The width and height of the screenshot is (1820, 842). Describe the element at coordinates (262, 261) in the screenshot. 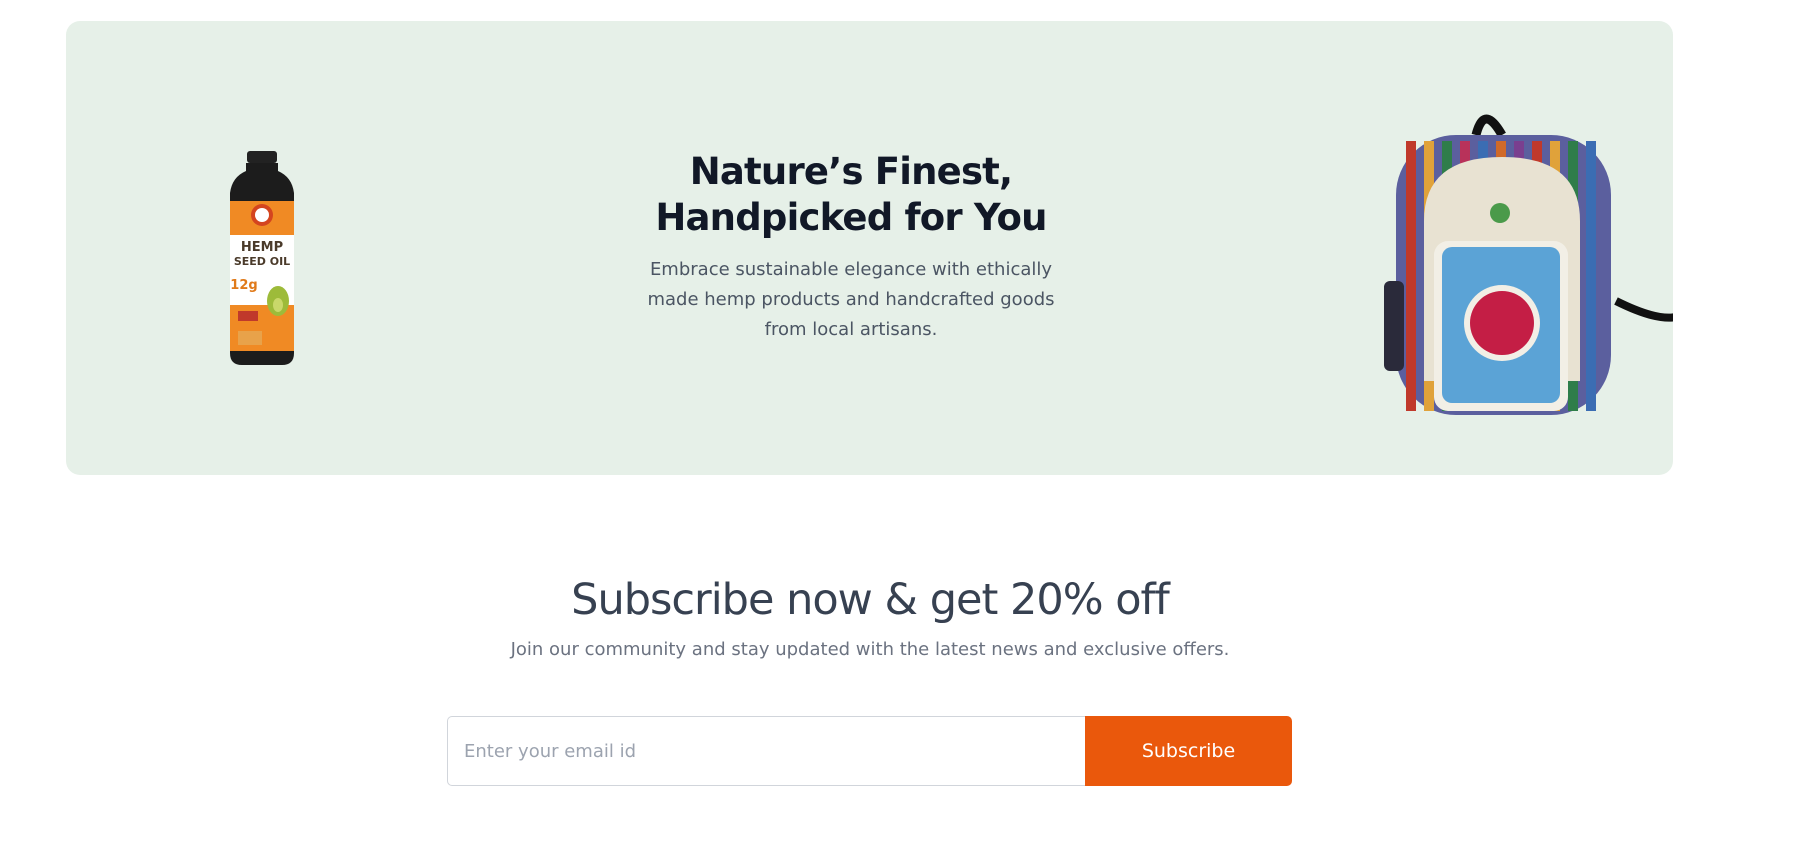

I see `bottle-label-name: SEED OIL` at that location.